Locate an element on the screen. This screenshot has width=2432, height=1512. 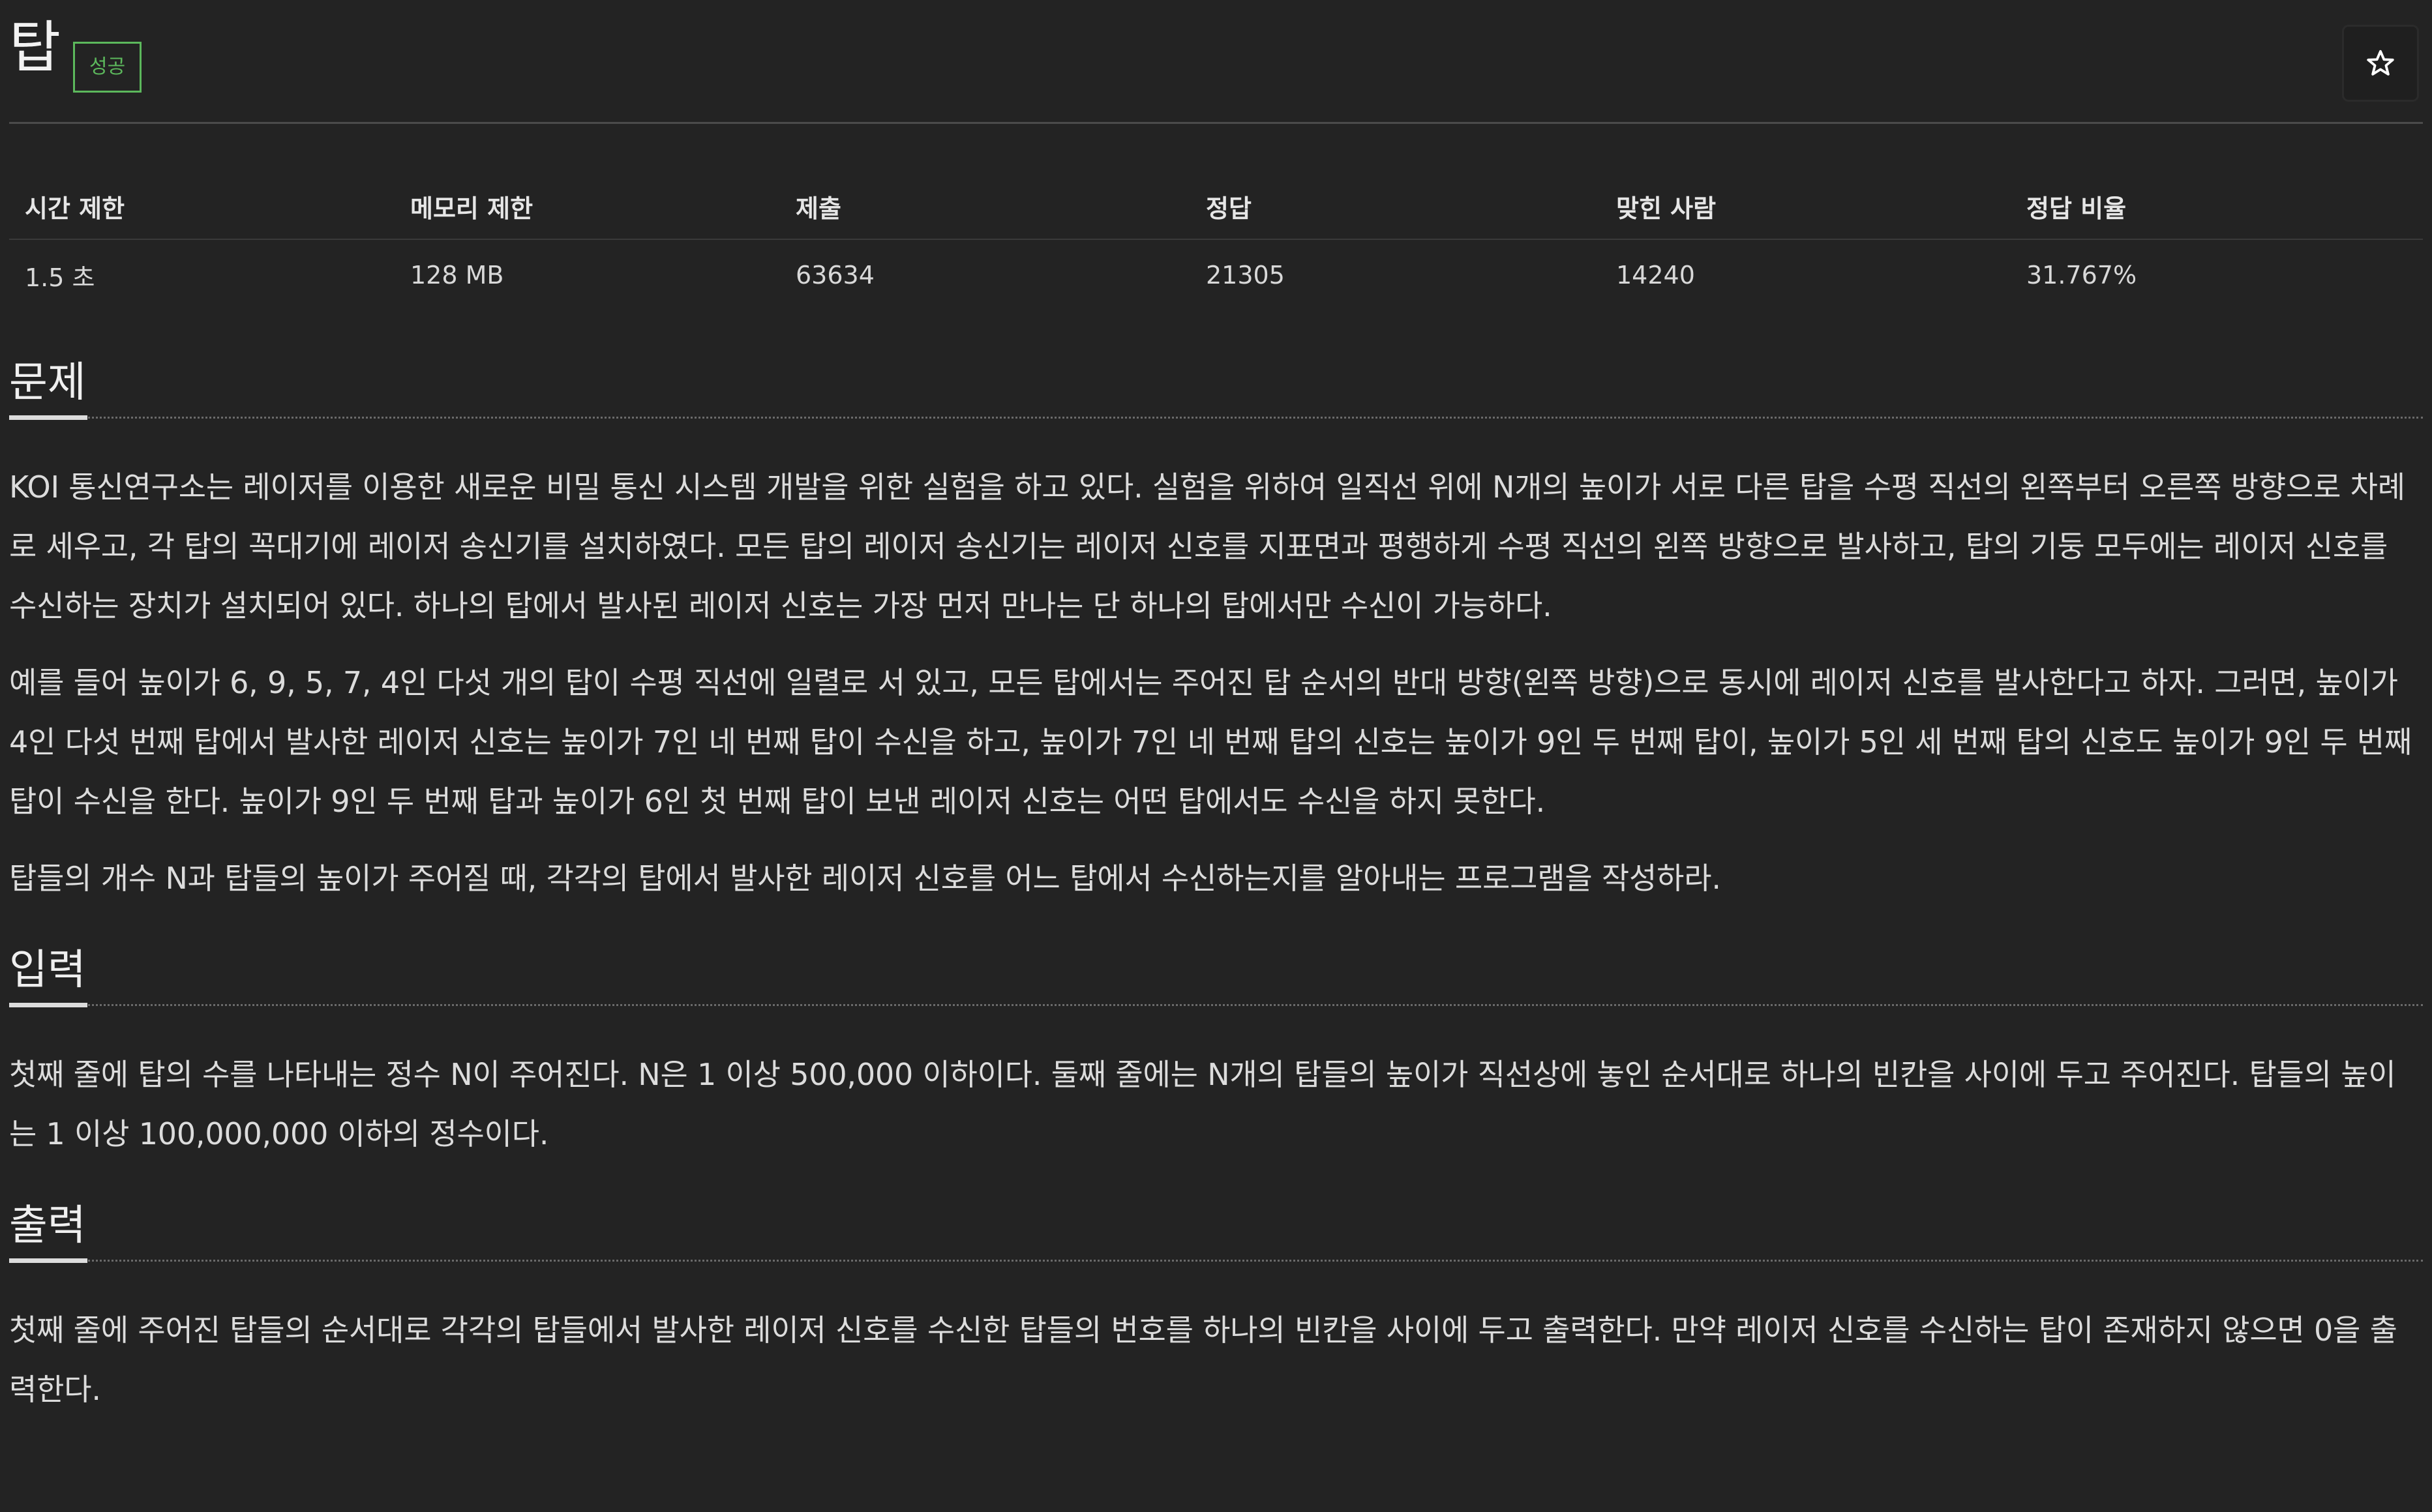
stats-value-solvers: 14240 is located at coordinates (1656, 275).